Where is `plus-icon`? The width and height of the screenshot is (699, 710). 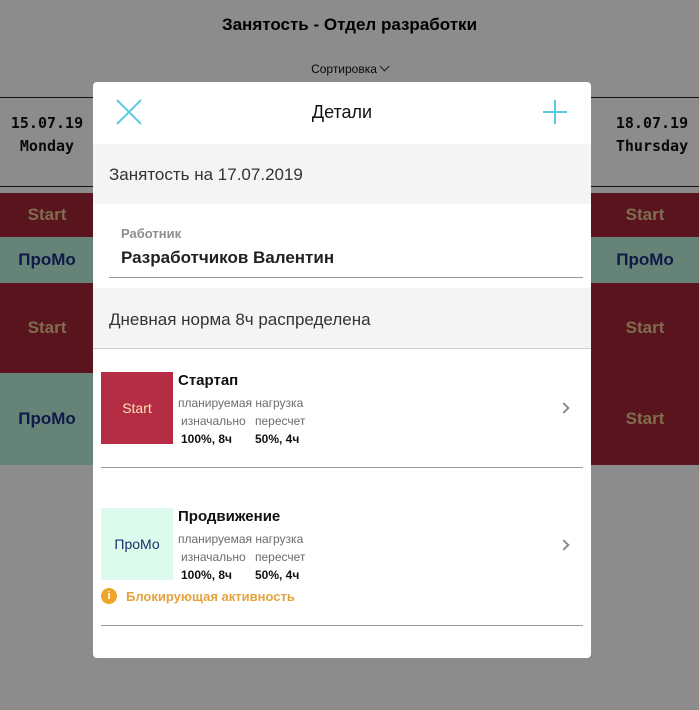 plus-icon is located at coordinates (555, 112).